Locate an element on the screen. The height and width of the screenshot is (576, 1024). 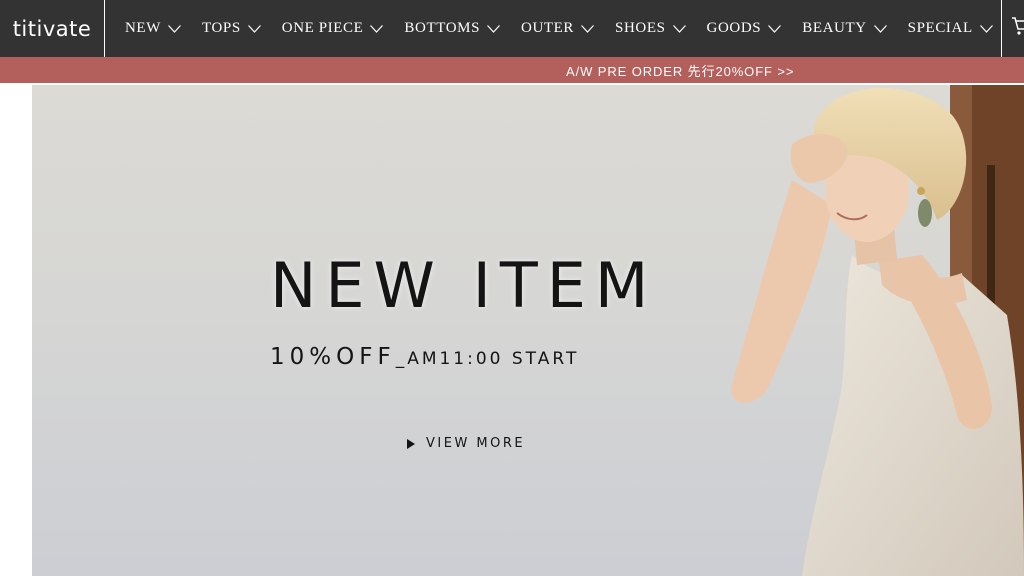
menu-item-label: GOODS is located at coordinates (734, 28).